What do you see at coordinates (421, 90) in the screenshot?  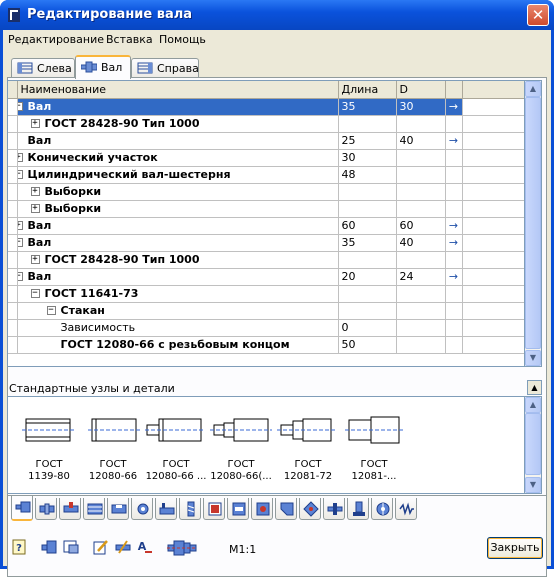 I see `header-d: D` at bounding box center [421, 90].